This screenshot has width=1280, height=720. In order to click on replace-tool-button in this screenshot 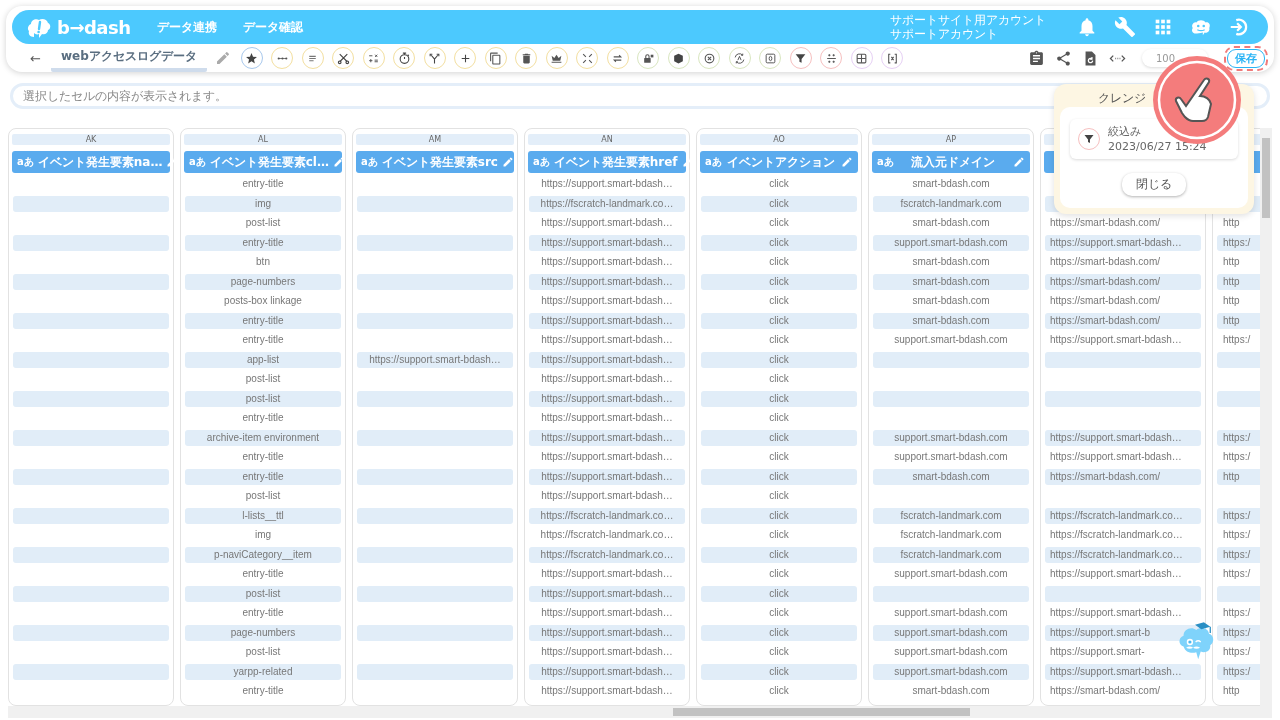, I will do `click(739, 58)`.